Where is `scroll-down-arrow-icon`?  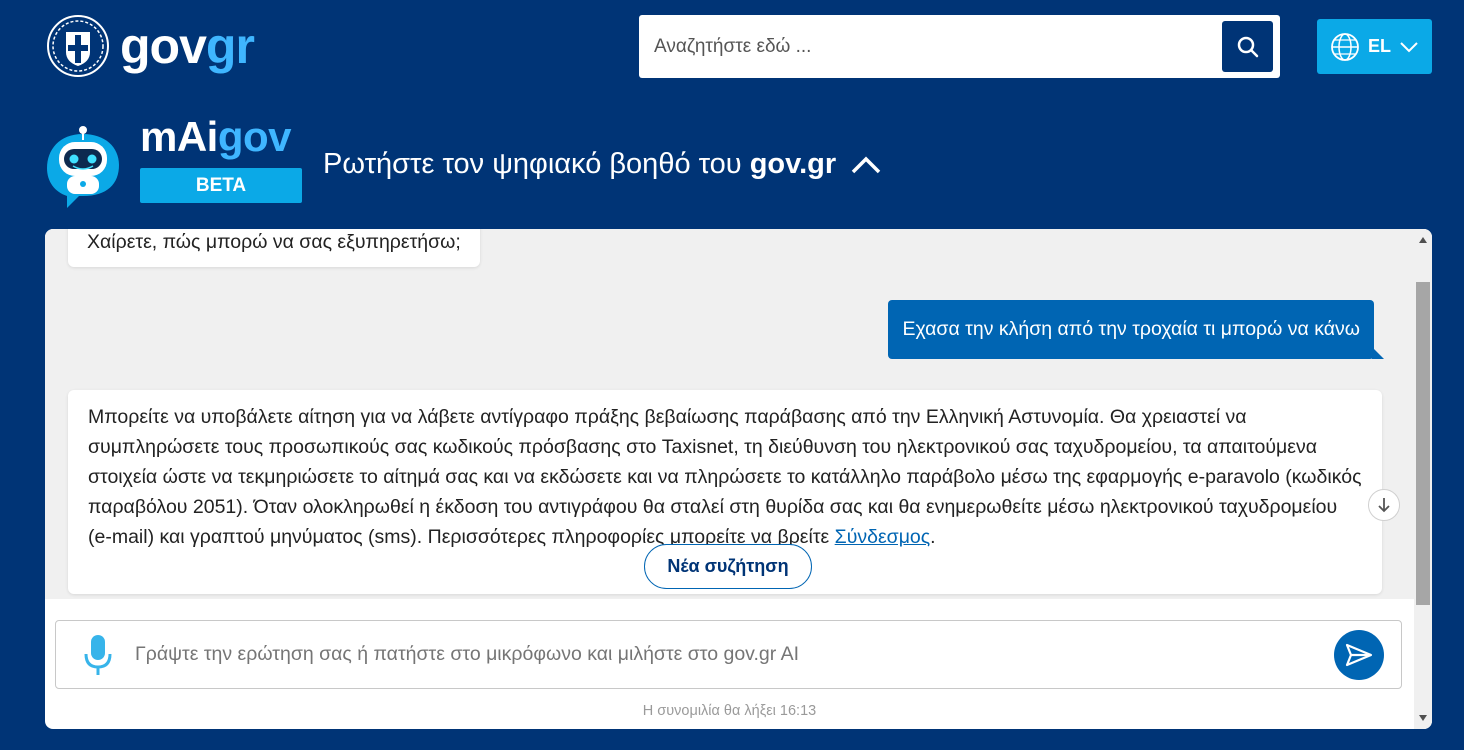
scroll-down-arrow-icon is located at coordinates (1423, 718).